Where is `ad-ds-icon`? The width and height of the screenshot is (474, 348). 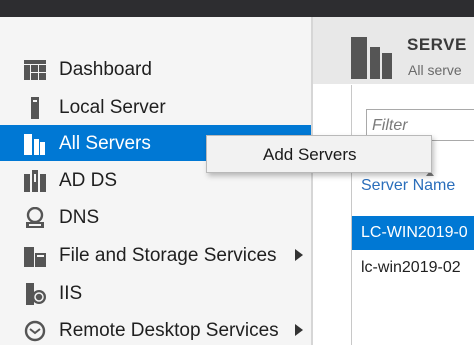
ad-ds-icon is located at coordinates (35, 181).